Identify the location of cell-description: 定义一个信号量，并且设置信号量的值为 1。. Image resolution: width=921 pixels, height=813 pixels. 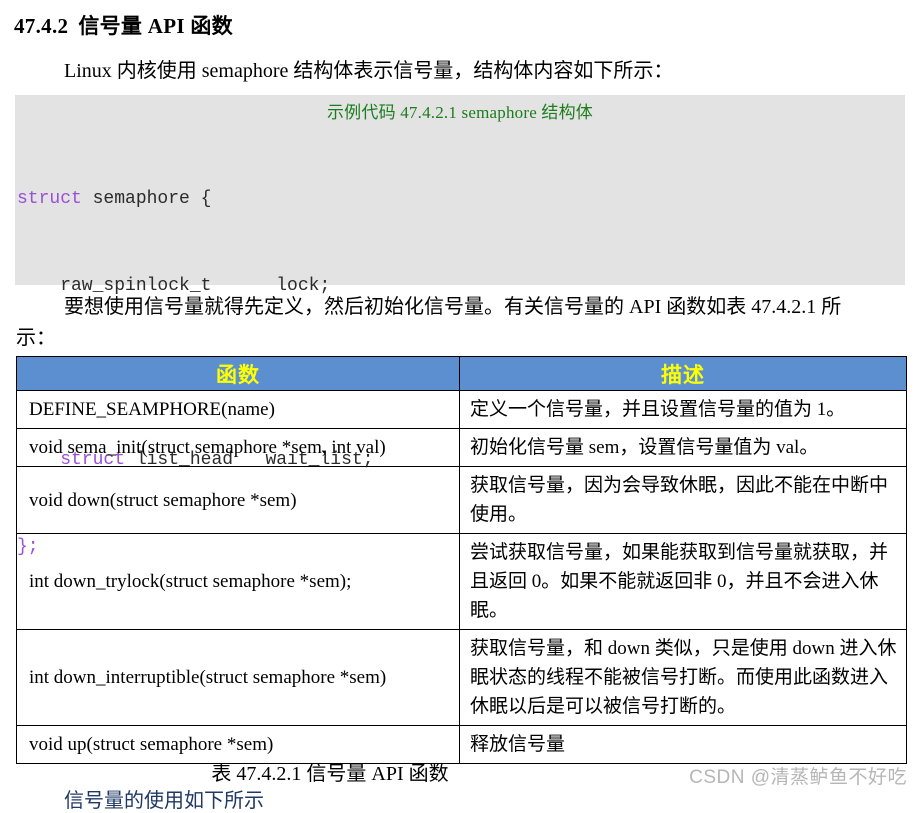
(683, 409).